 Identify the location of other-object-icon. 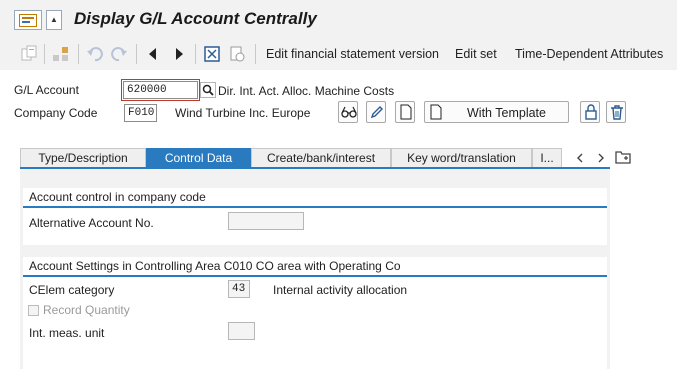
(237, 54).